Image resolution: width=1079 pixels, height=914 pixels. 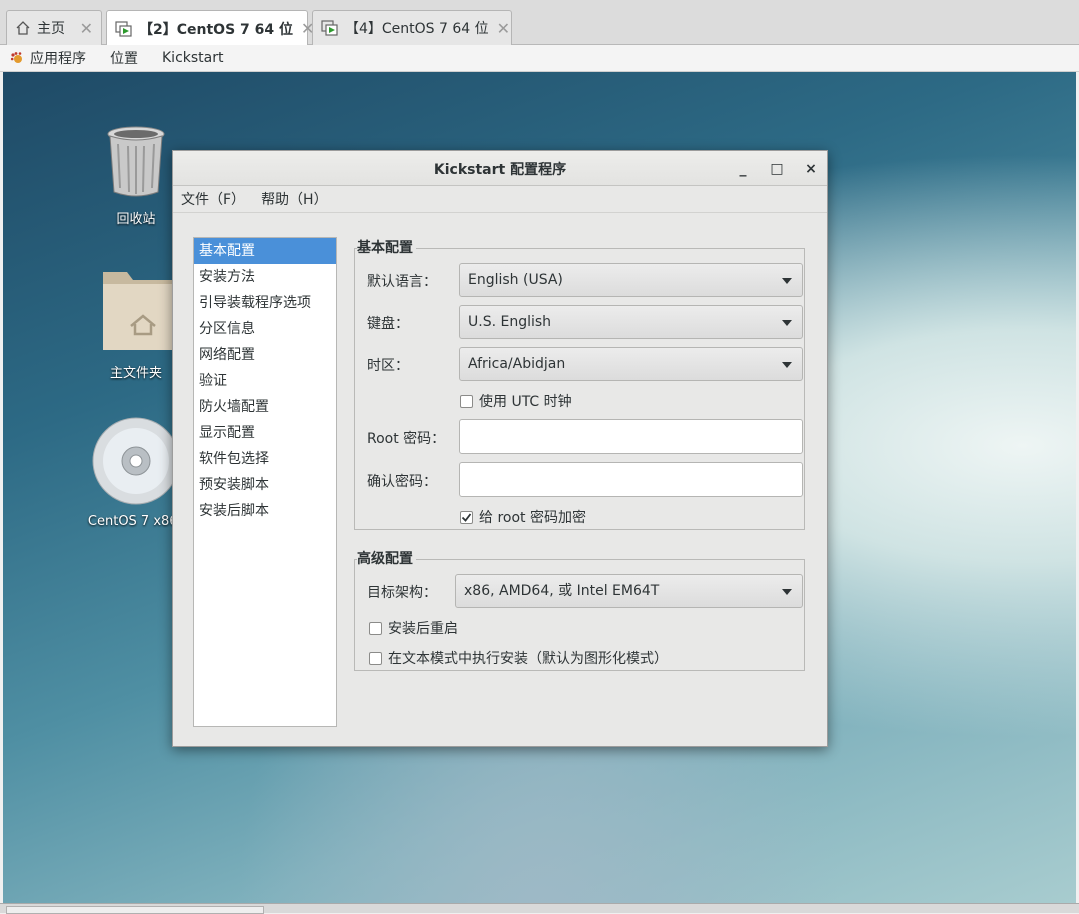 I want to click on window-title: Kickstart 配置程序, so click(x=500, y=170).